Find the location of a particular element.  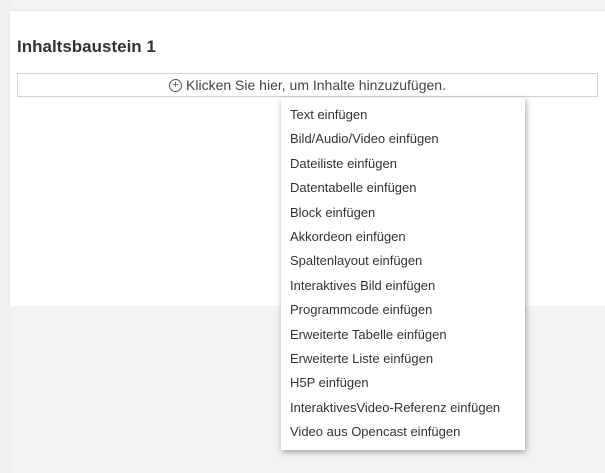

top-strip is located at coordinates (307, 5).